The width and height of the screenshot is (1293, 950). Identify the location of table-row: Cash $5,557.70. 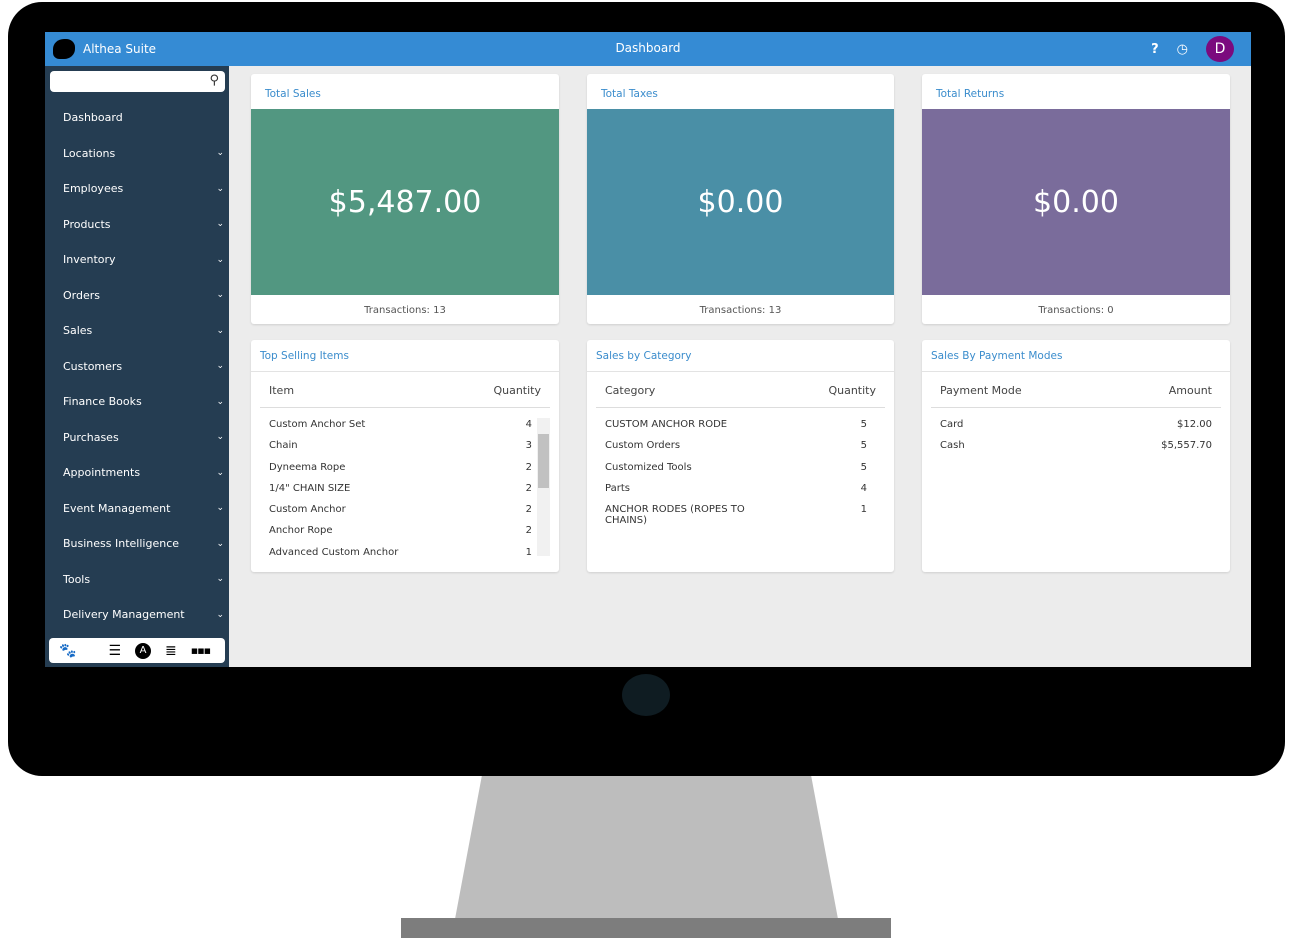
(1076, 447).